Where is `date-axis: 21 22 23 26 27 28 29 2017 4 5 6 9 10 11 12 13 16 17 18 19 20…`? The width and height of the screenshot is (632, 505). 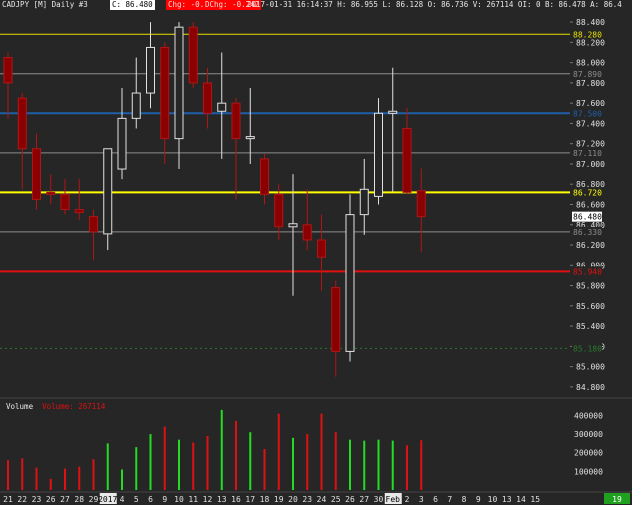
date-axis: 21 22 23 26 27 28 29 2017 4 5 6 9 10 11 12 13 16 17 18 19 20… is located at coordinates (316, 498).